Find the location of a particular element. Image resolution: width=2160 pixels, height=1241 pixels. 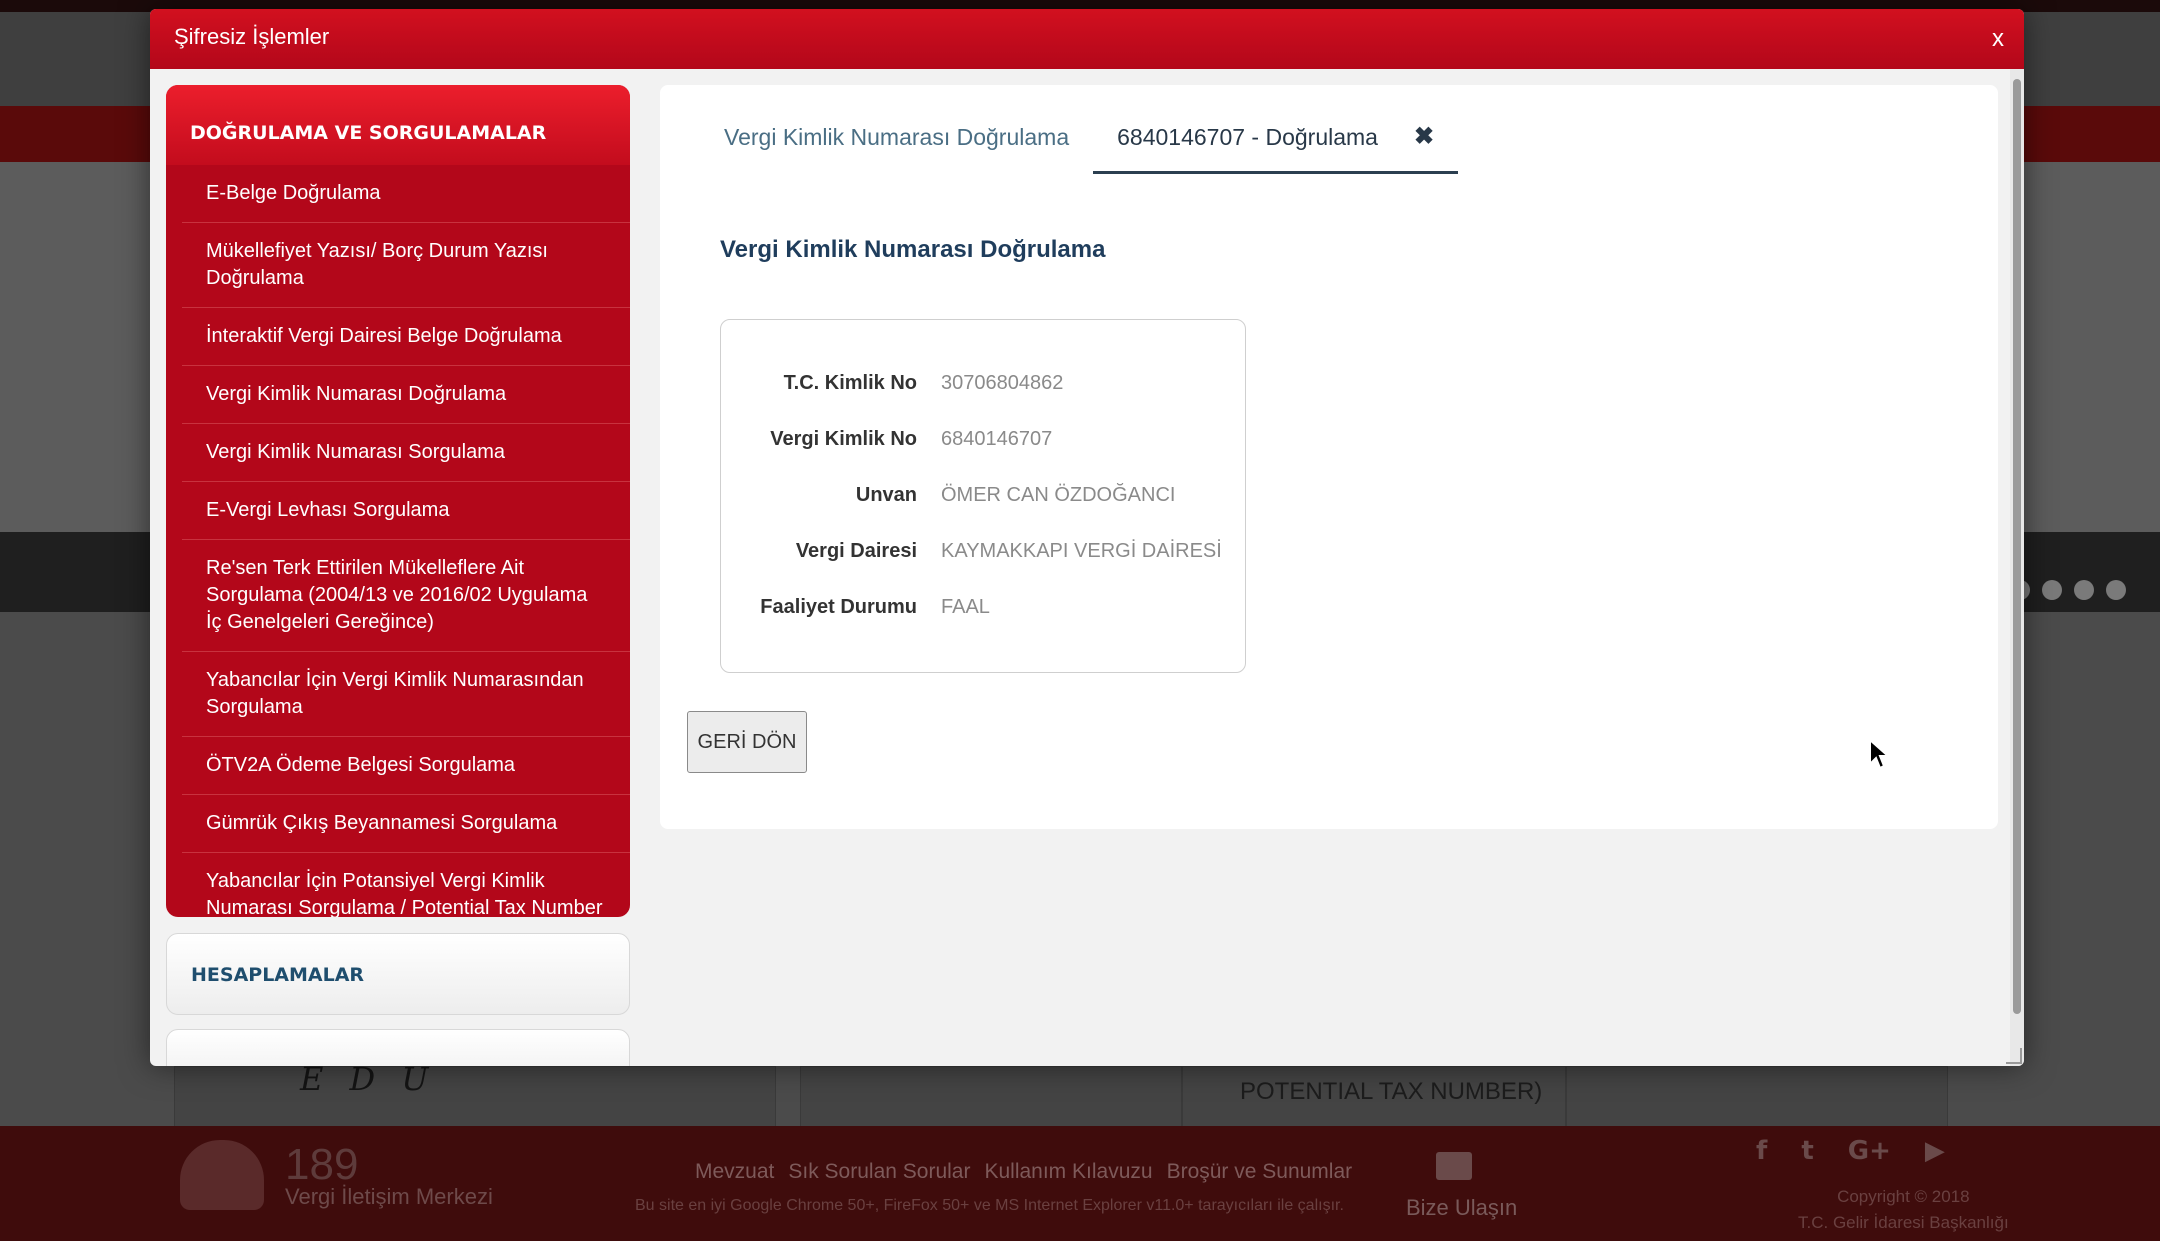

section-title: Vergi Kimlik Numarası Doğrulama is located at coordinates (913, 249).